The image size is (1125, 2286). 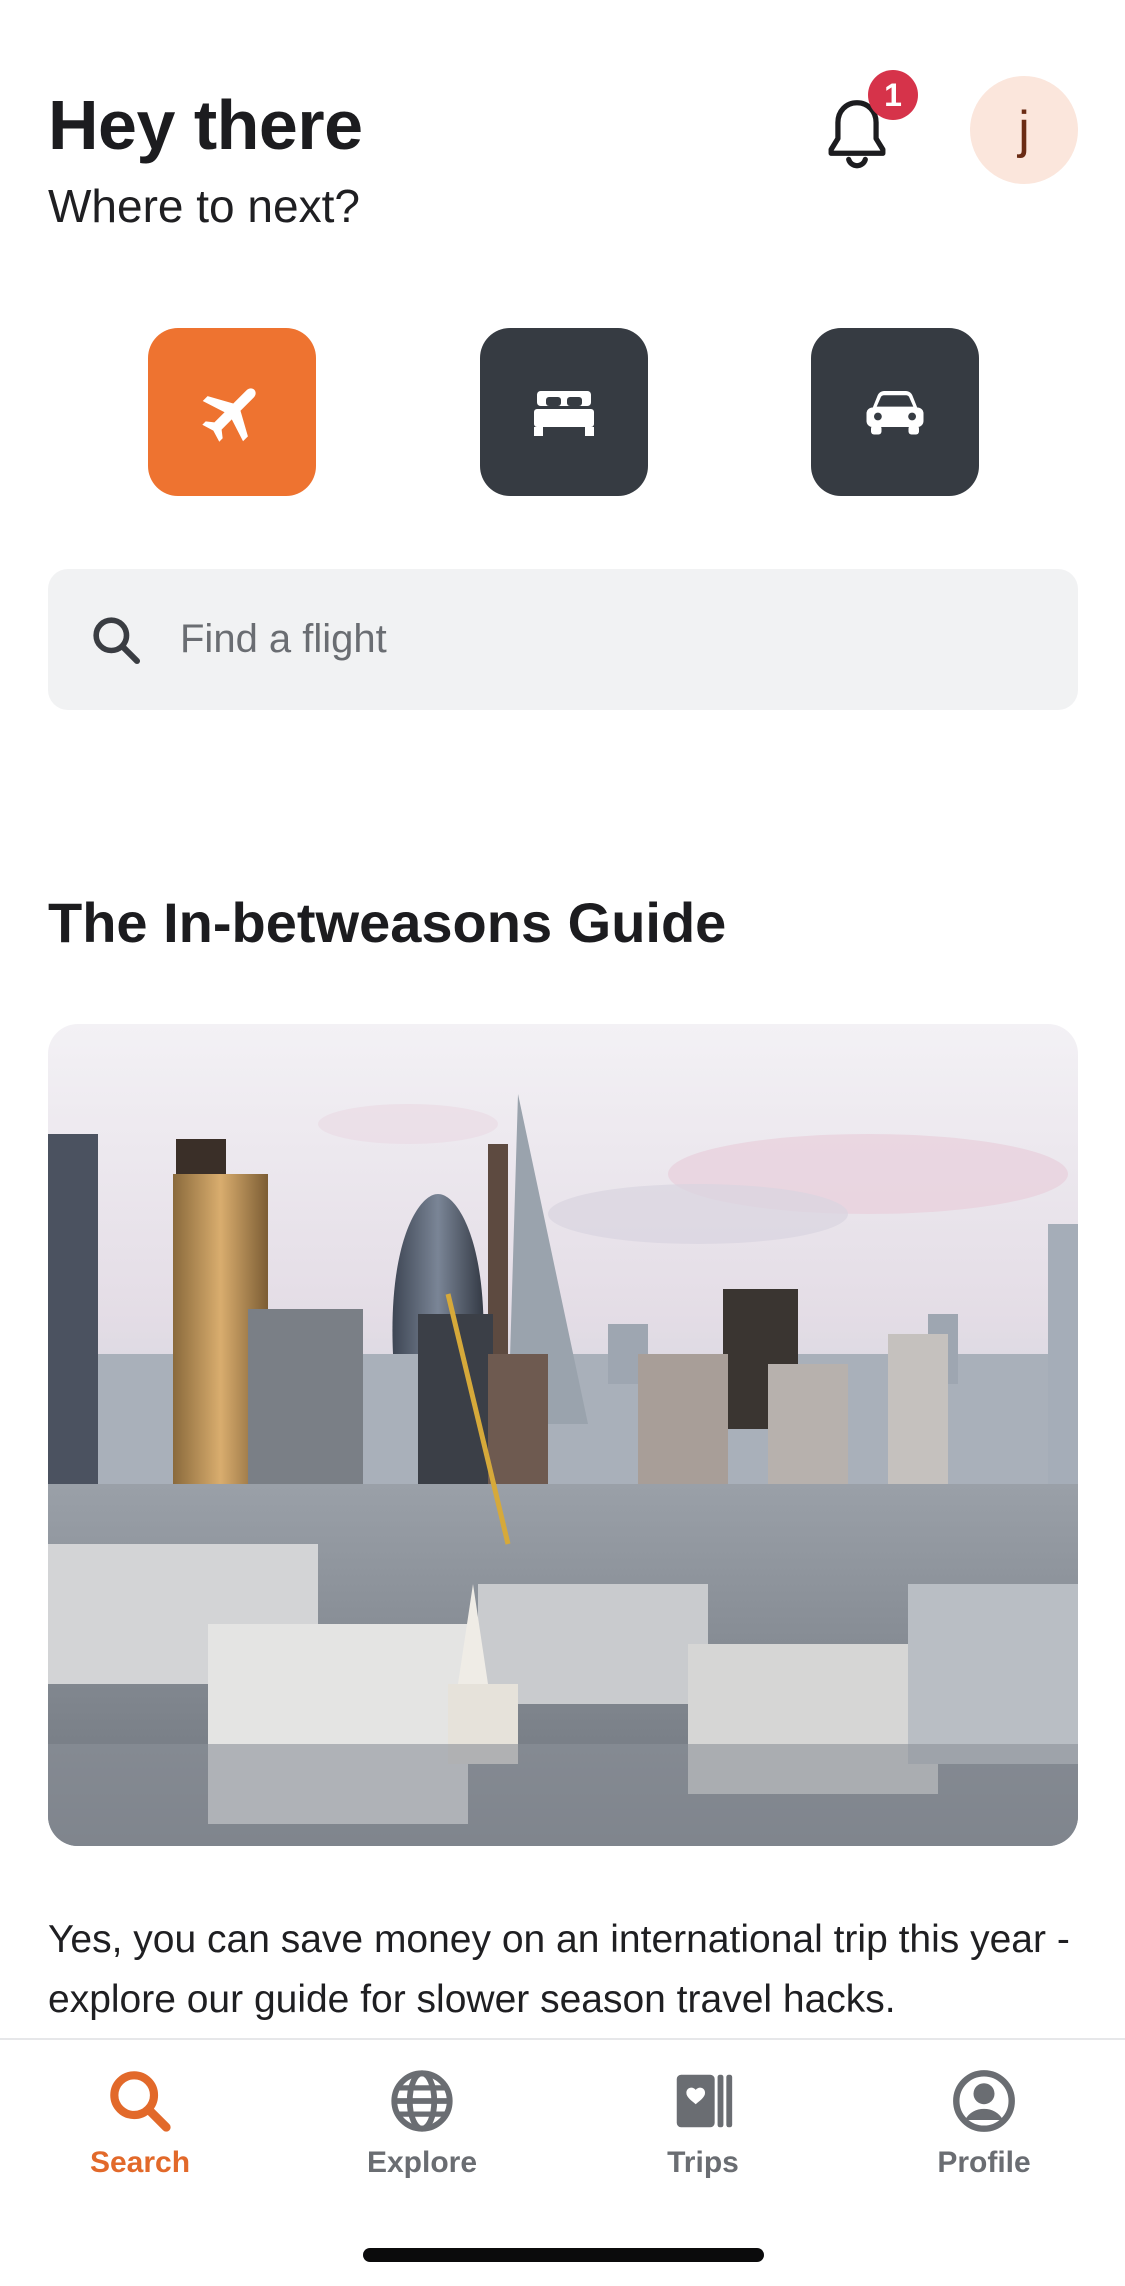 I want to click on search-placeholder: Find a flight, so click(x=283, y=639).